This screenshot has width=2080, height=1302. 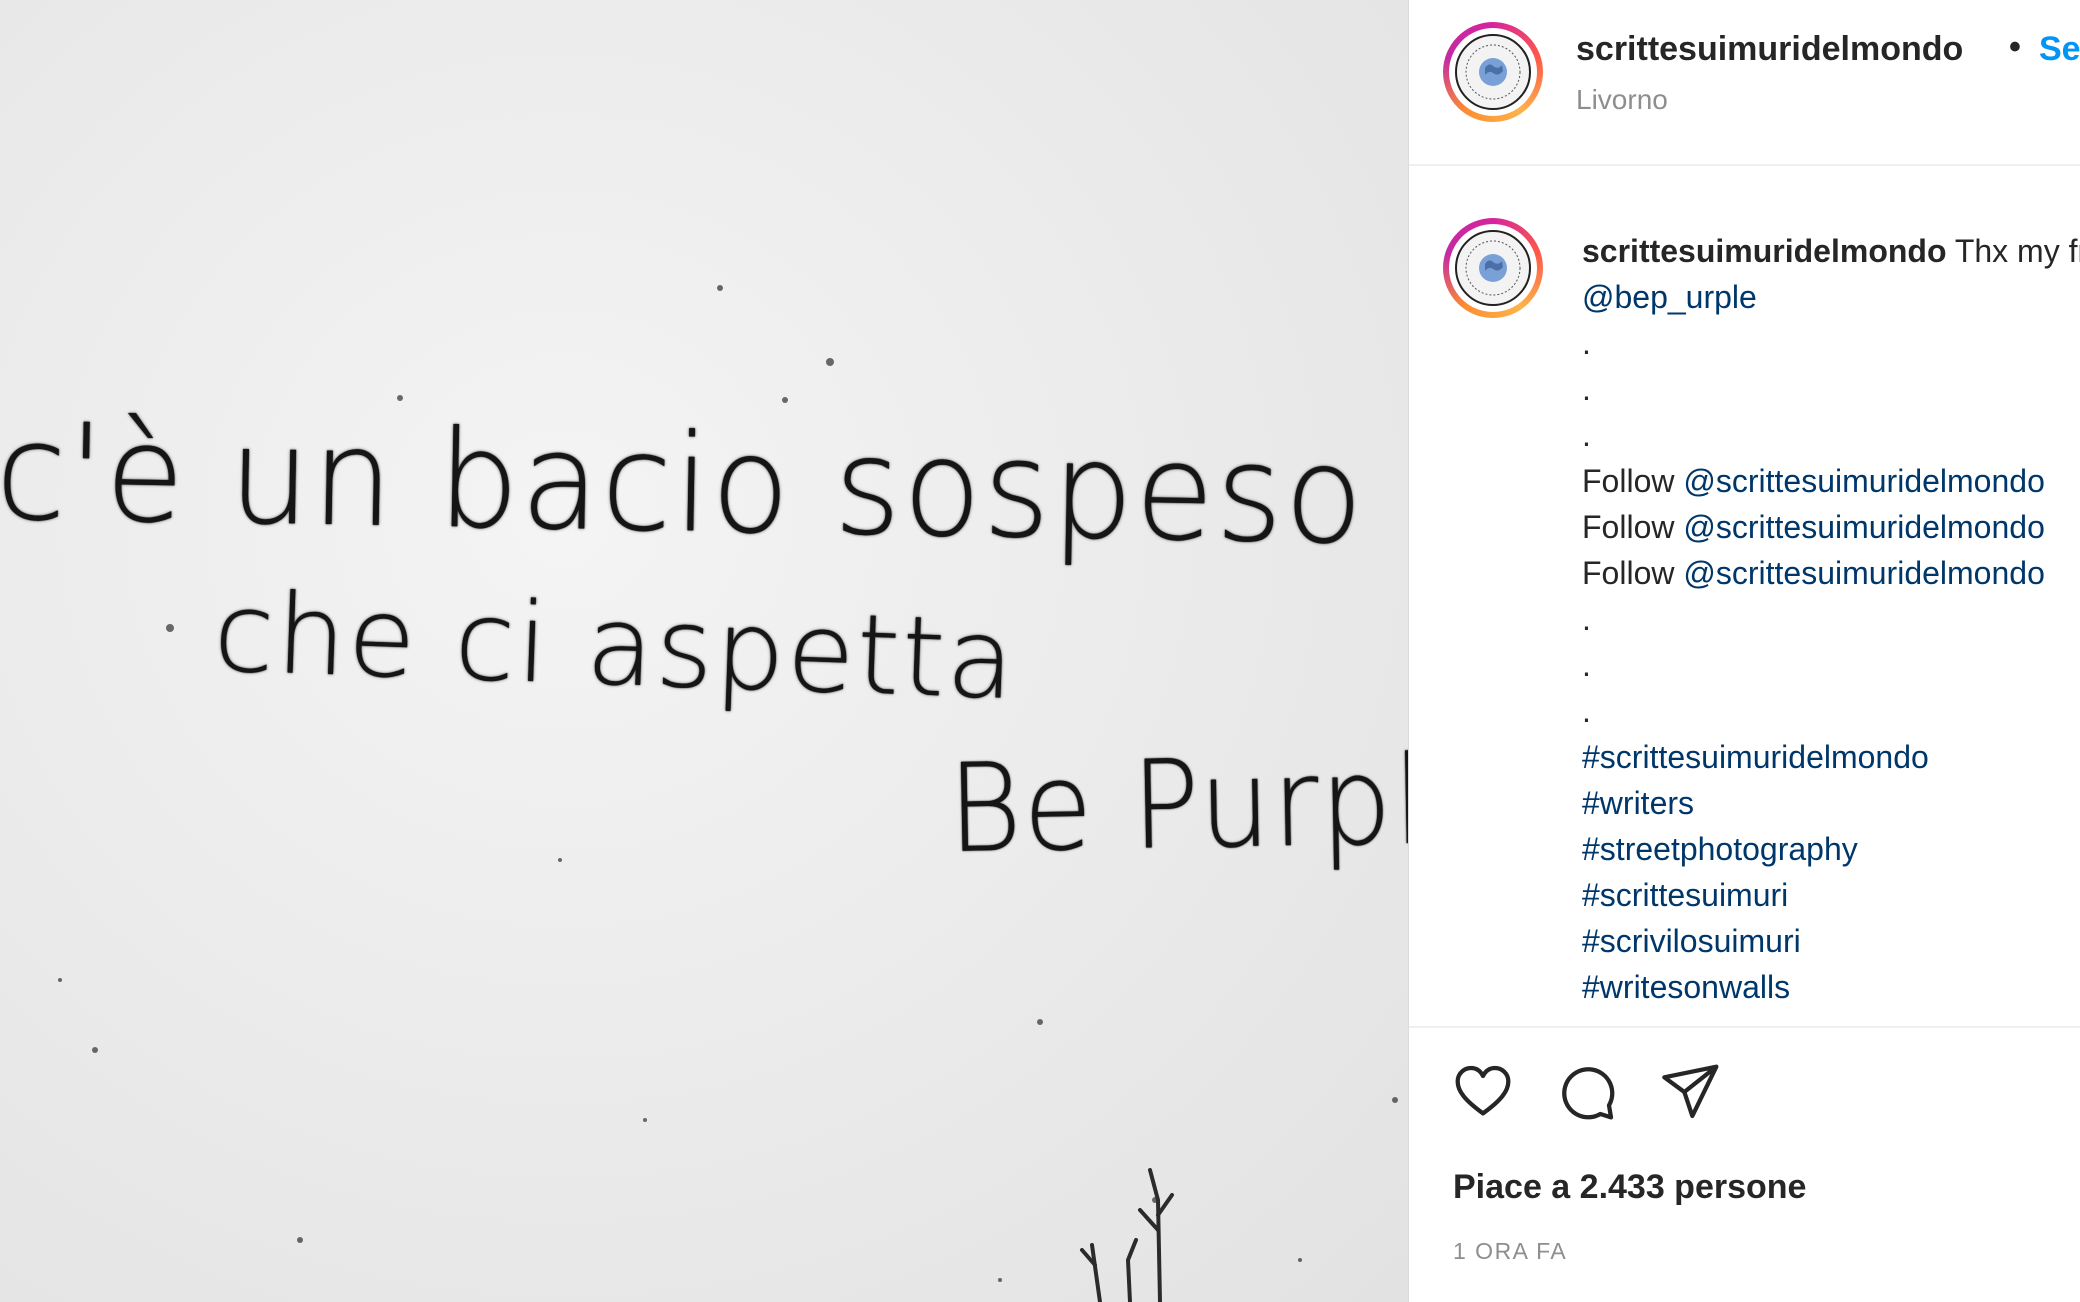 I want to click on location-link: Livorno, so click(x=1622, y=100).